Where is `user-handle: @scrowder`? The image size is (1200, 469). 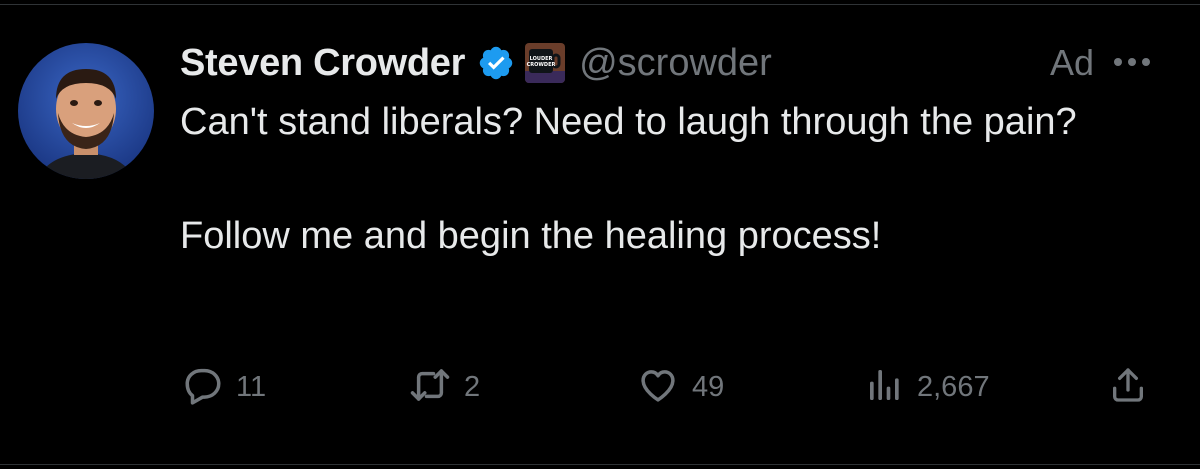 user-handle: @scrowder is located at coordinates (675, 63).